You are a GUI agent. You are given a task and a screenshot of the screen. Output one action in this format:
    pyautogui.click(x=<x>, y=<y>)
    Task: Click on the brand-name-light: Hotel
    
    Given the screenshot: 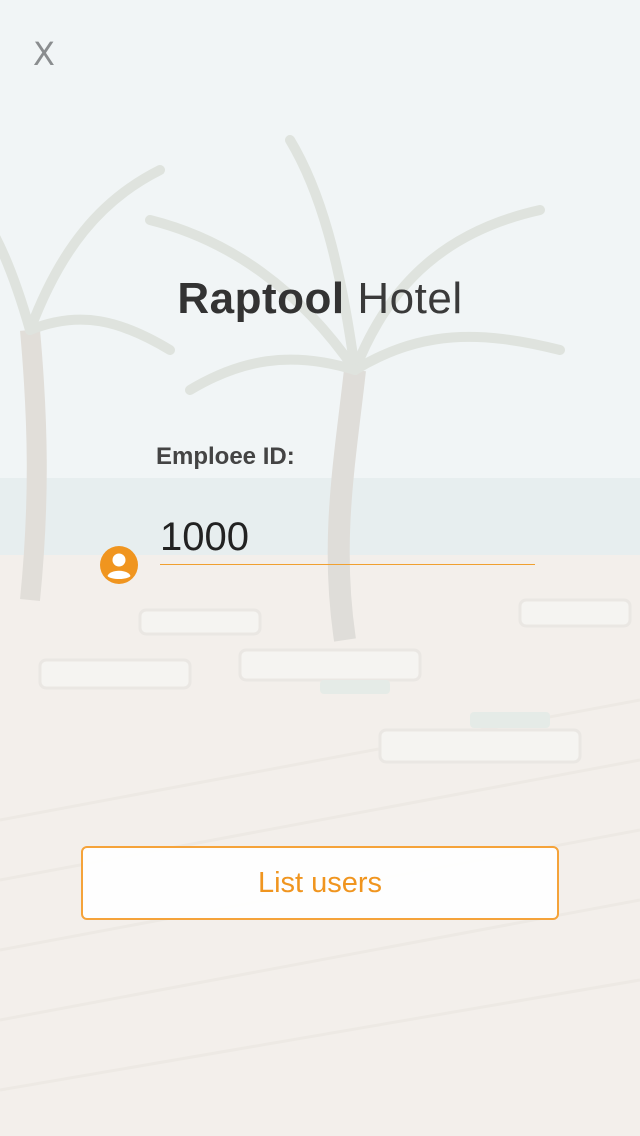 What is the action you would take?
    pyautogui.click(x=410, y=298)
    